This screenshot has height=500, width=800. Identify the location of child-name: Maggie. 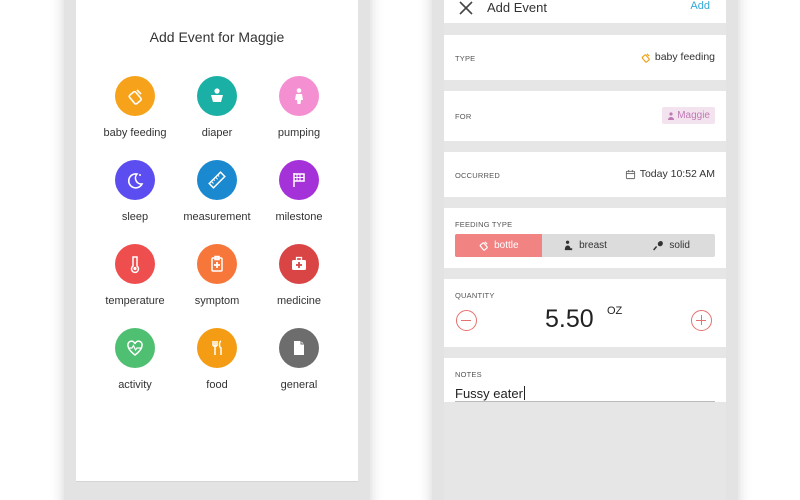
(693, 115).